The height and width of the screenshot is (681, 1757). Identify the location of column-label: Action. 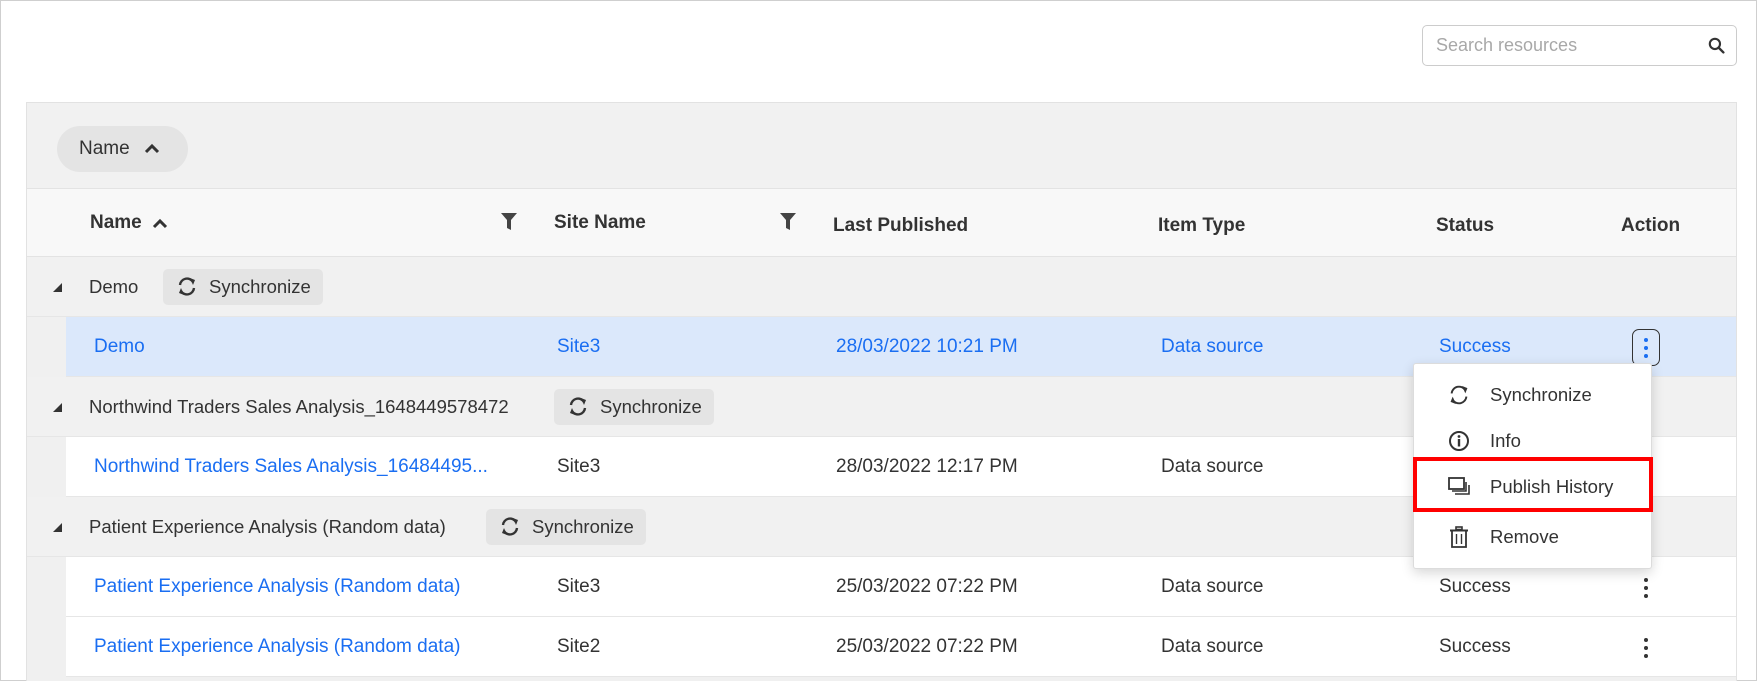
(1651, 225).